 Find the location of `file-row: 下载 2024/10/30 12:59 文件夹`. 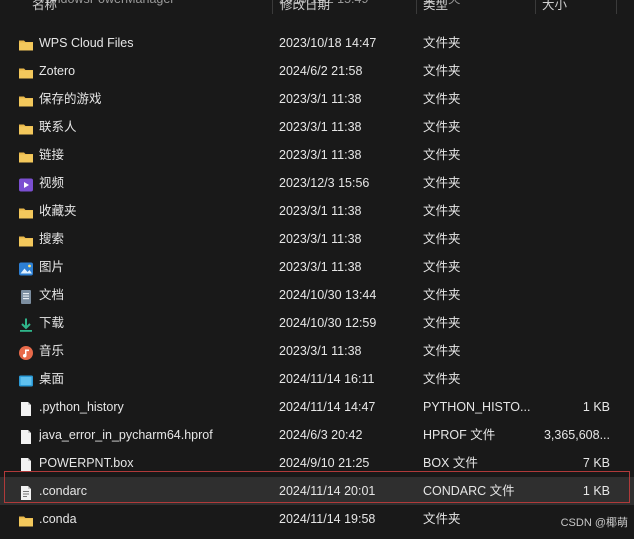

file-row: 下载 2024/10/30 12:59 文件夹 is located at coordinates (317, 323).